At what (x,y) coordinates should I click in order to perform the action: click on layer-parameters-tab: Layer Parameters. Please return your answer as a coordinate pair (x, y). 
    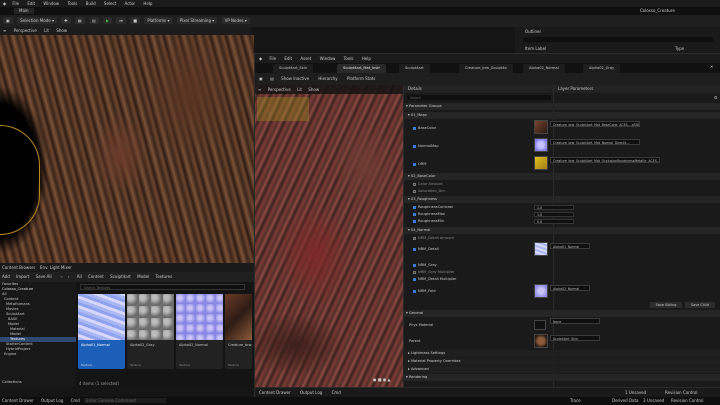
    Looking at the image, I should click on (637, 89).